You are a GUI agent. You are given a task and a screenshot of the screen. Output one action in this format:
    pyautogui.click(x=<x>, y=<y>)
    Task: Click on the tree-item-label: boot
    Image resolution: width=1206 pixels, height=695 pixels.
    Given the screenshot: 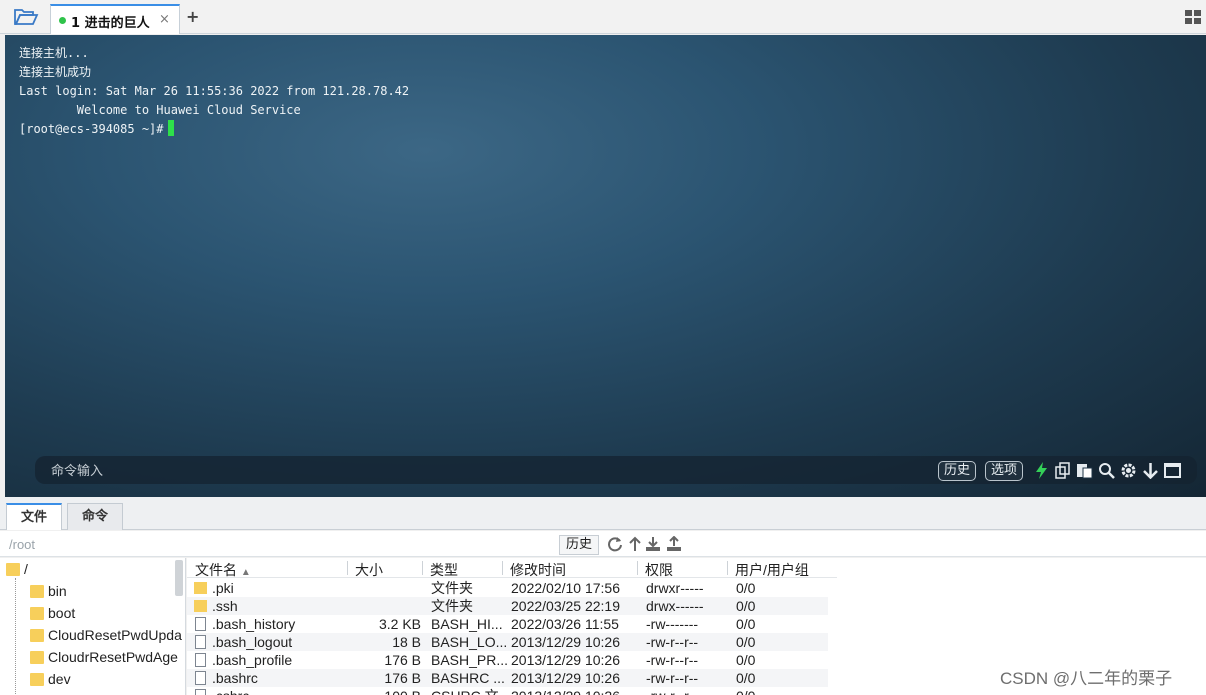 What is the action you would take?
    pyautogui.click(x=62, y=613)
    